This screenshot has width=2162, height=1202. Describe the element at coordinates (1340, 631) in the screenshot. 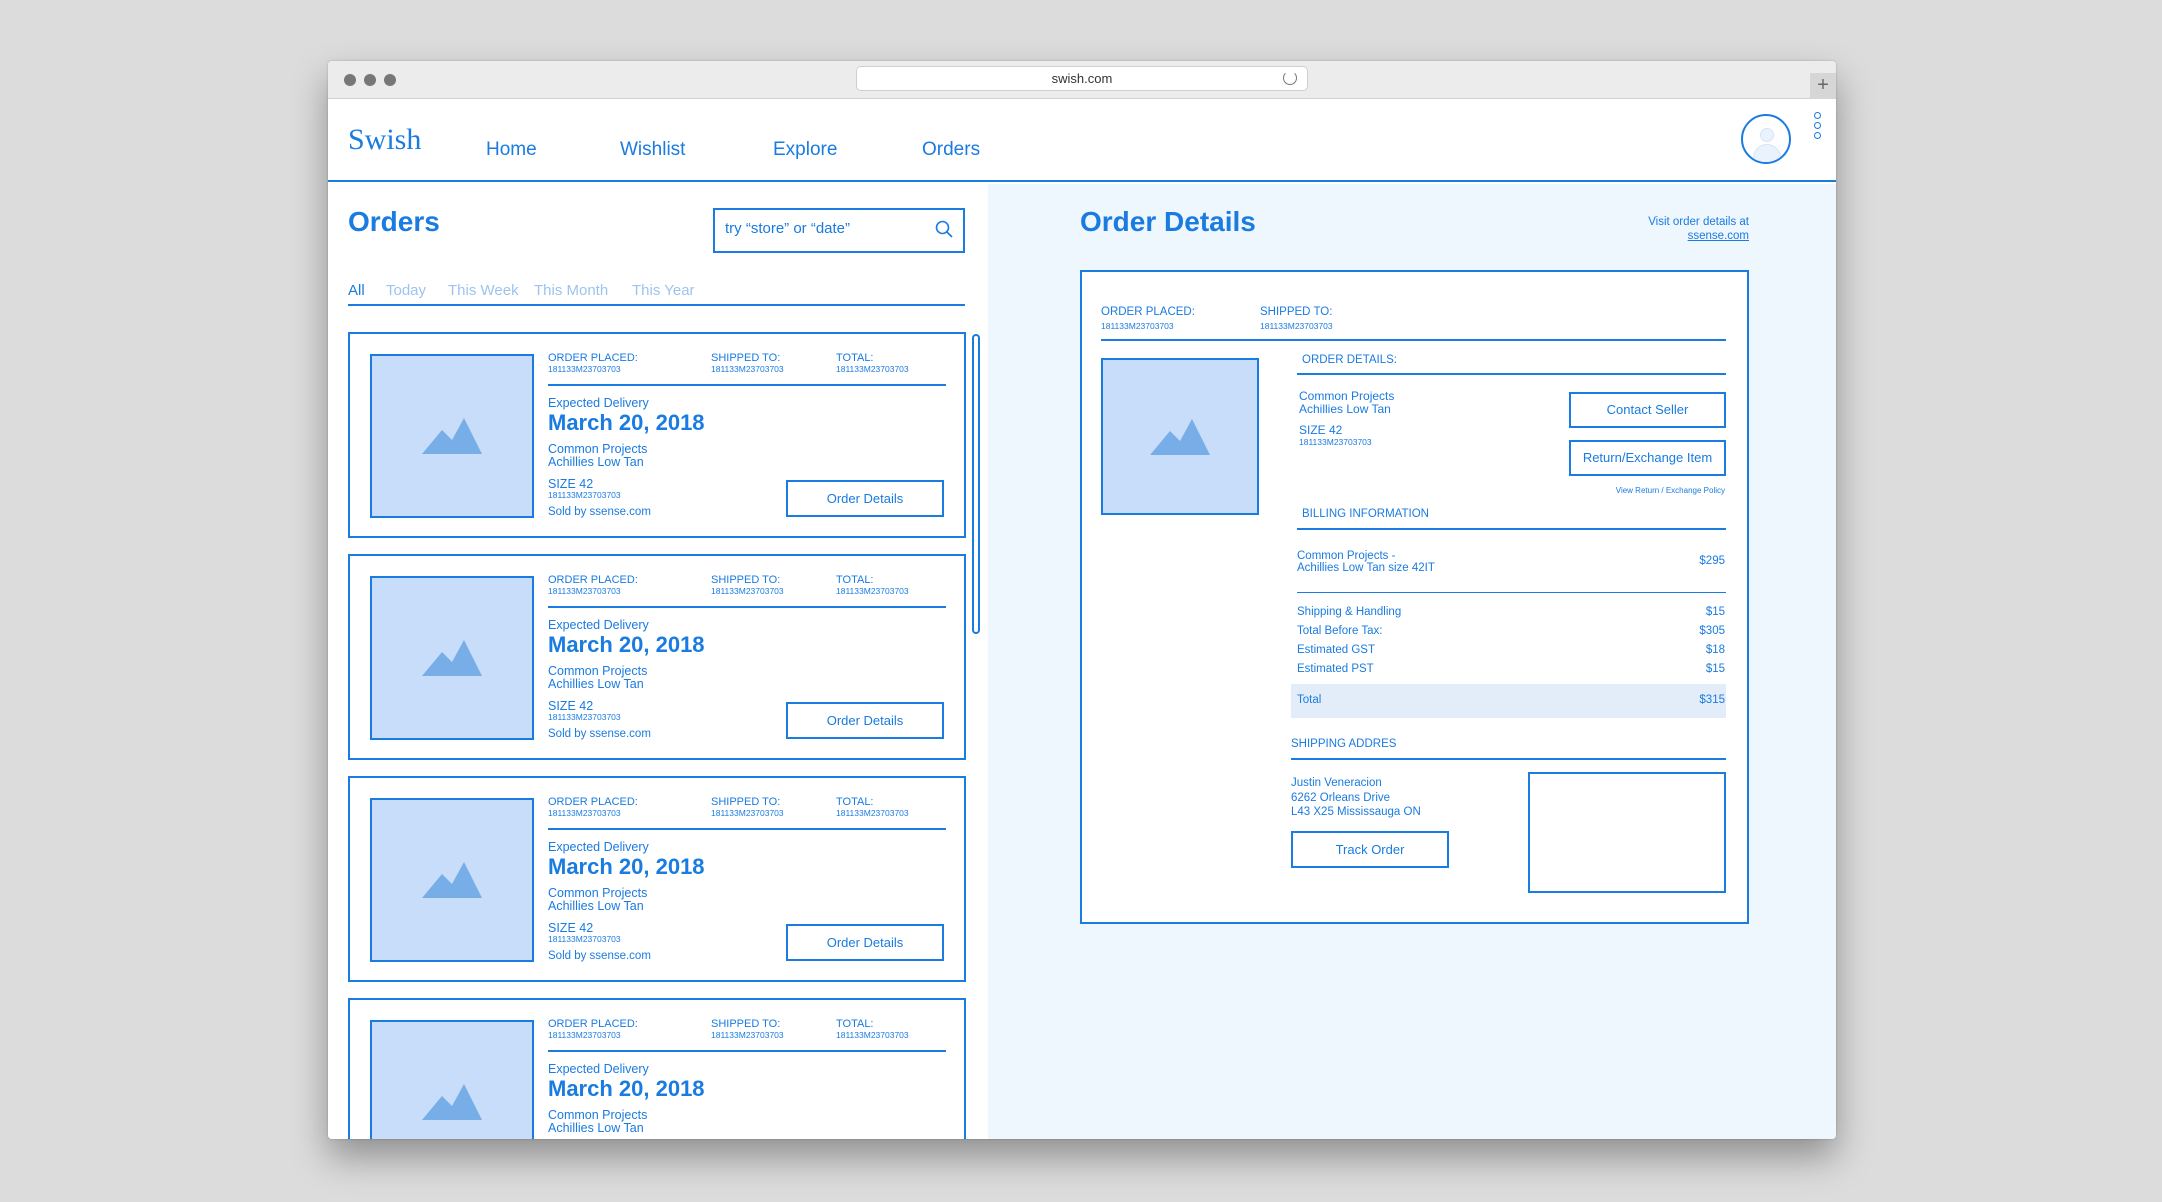

I see `total-before-tax-label: Total Before Tax:` at that location.